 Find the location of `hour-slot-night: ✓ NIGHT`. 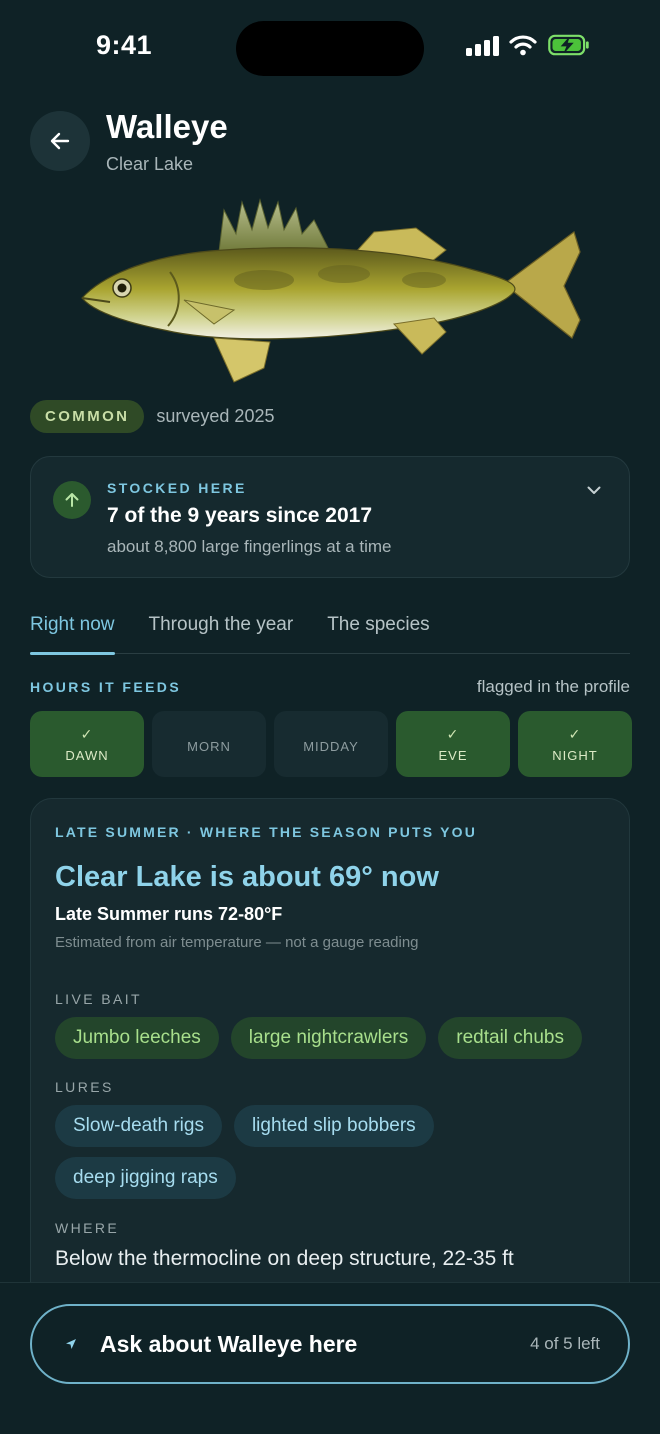

hour-slot-night: ✓ NIGHT is located at coordinates (575, 744).